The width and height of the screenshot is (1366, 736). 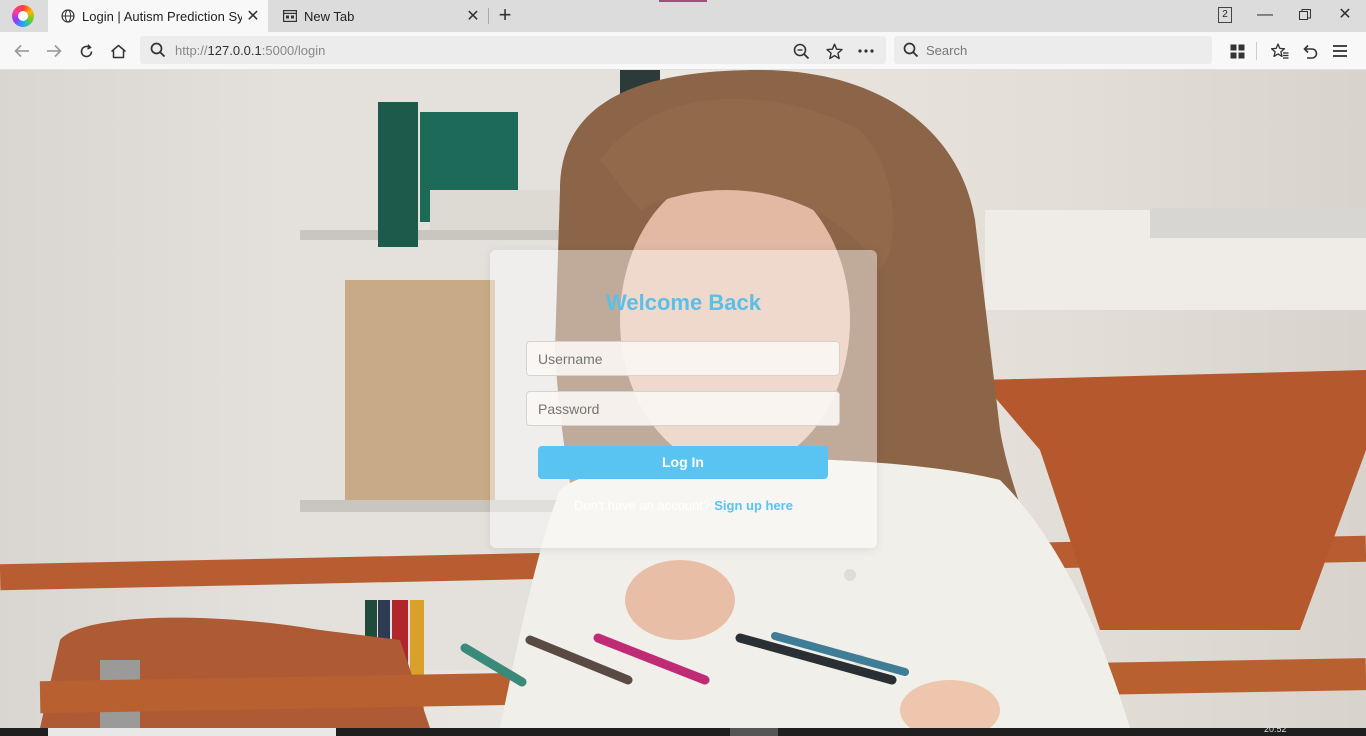 I want to click on reload-icon, so click(x=86, y=51).